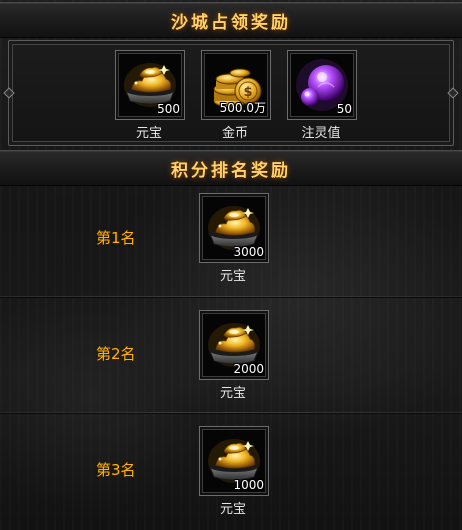  Describe the element at coordinates (344, 109) in the screenshot. I see `item-count: 50` at that location.